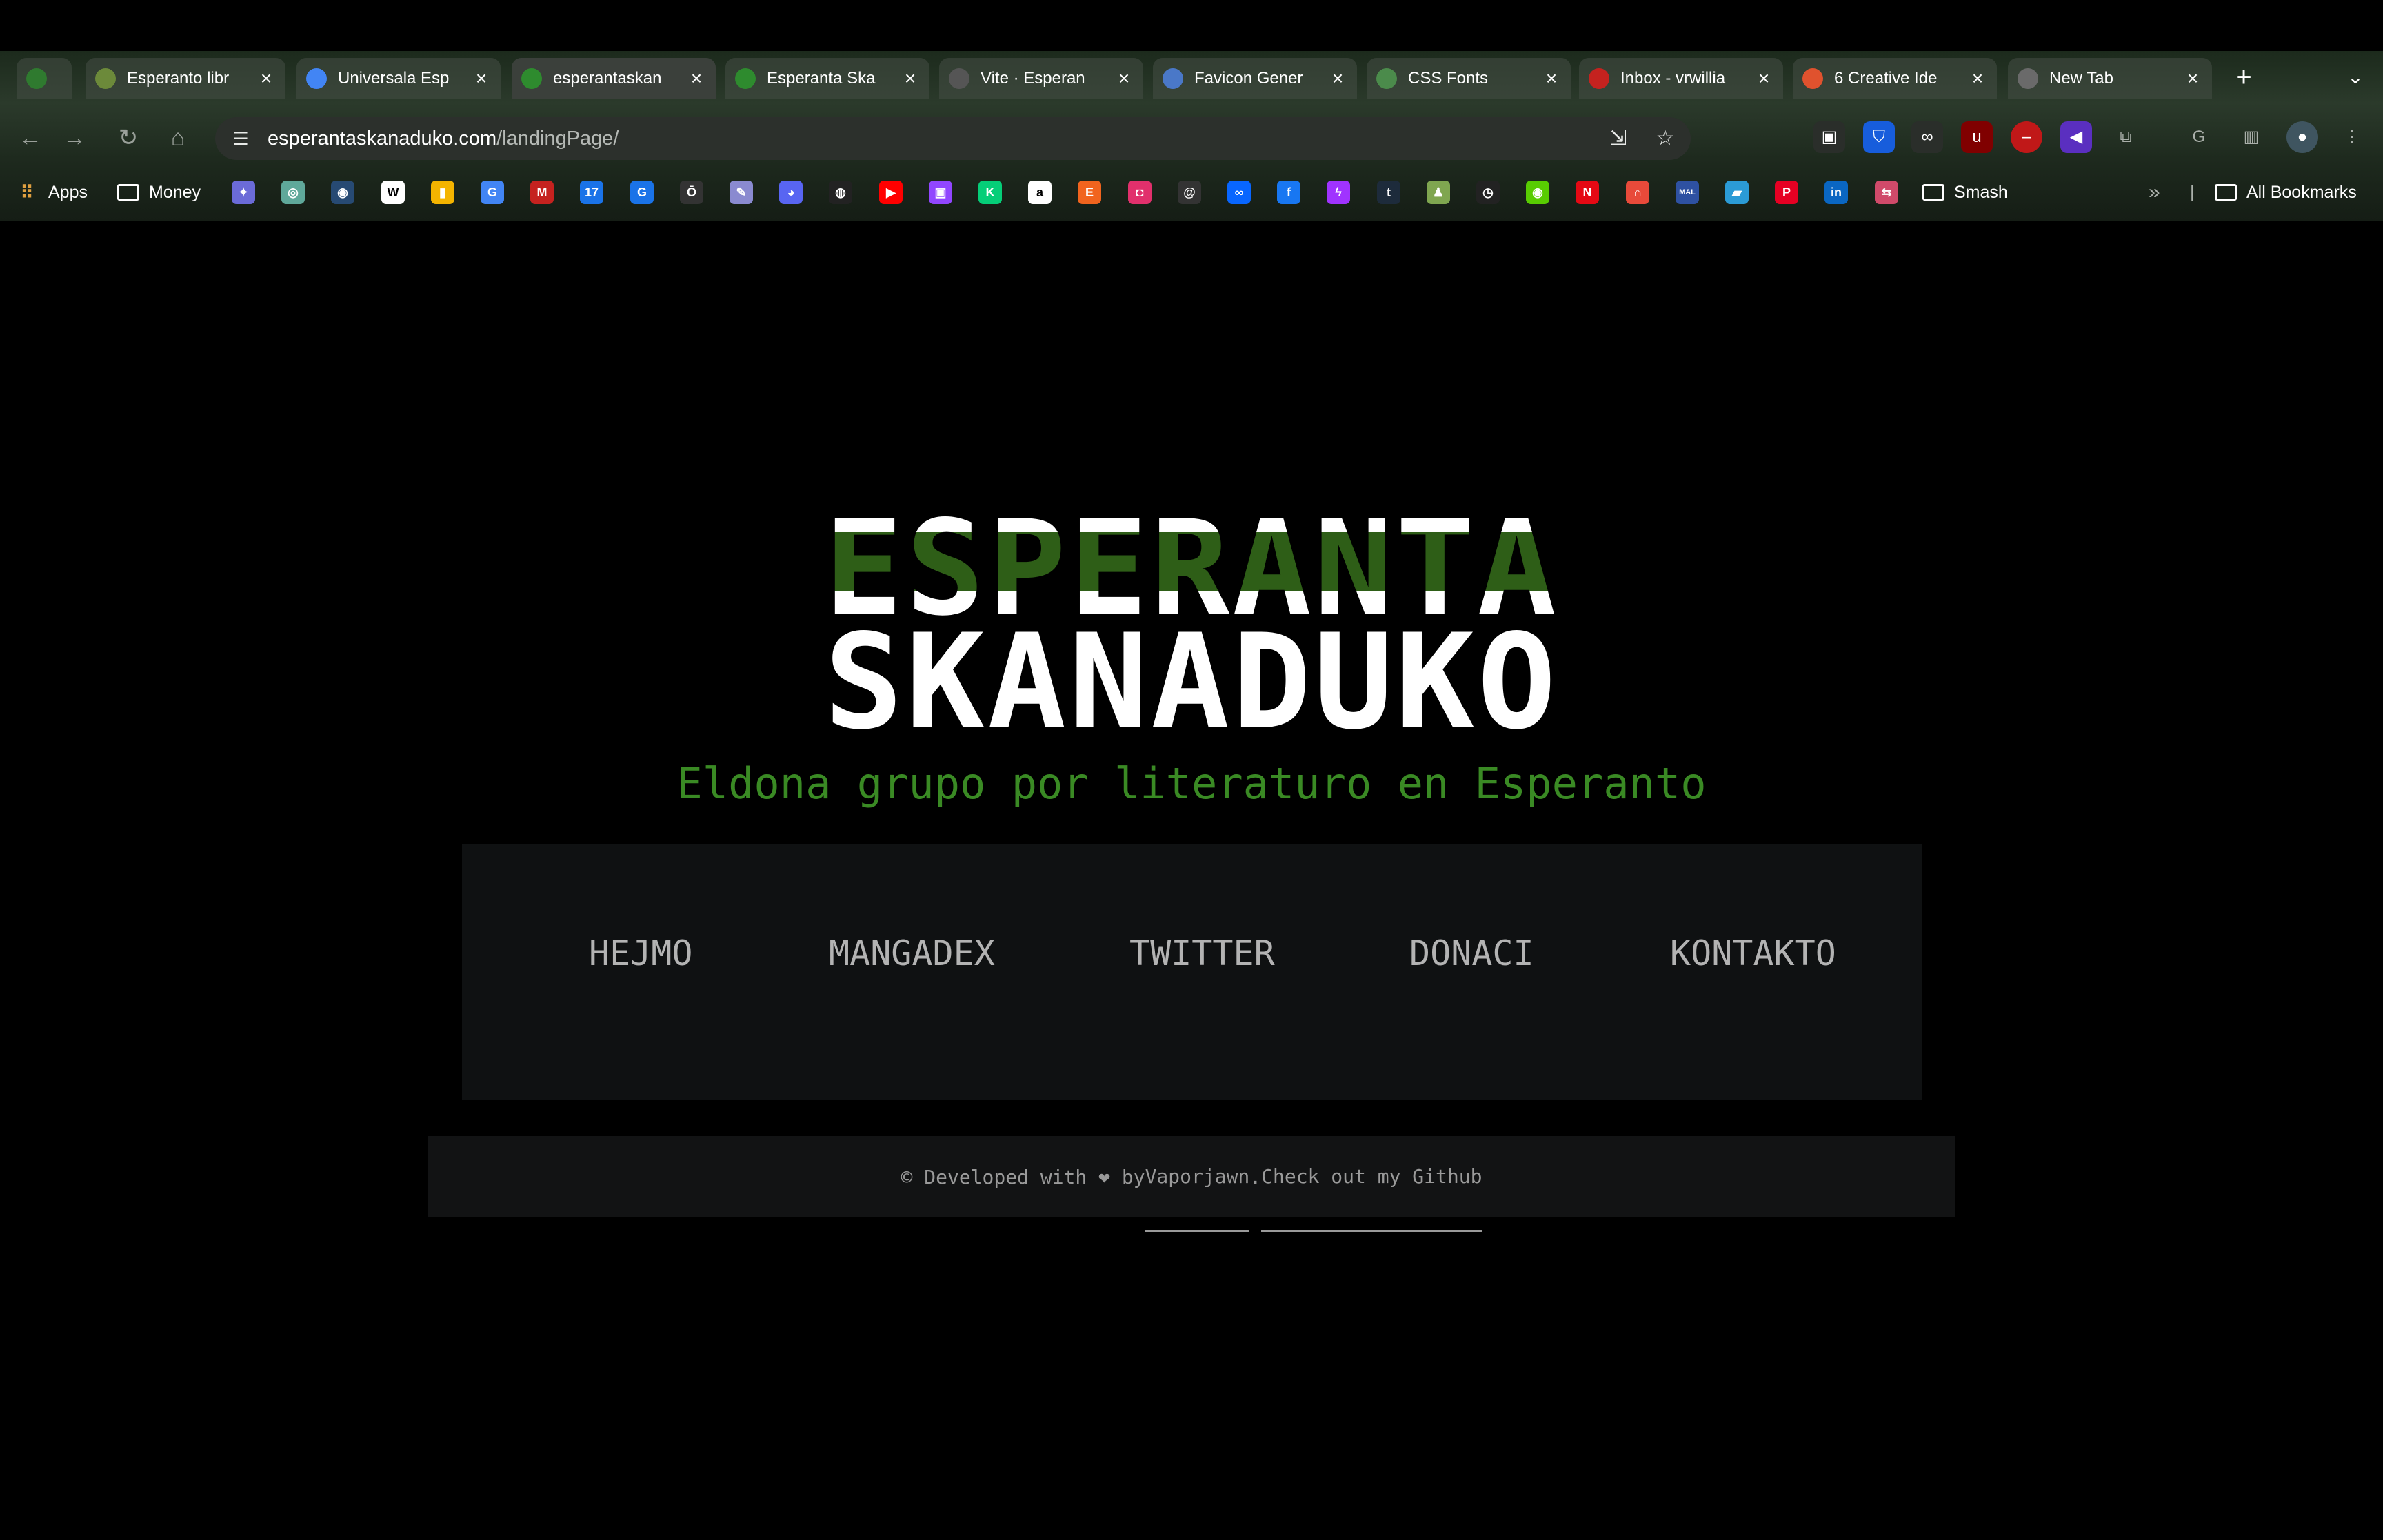 This screenshot has width=2383, height=1540. I want to click on bookmark-folder-smash: Smash, so click(1965, 192).